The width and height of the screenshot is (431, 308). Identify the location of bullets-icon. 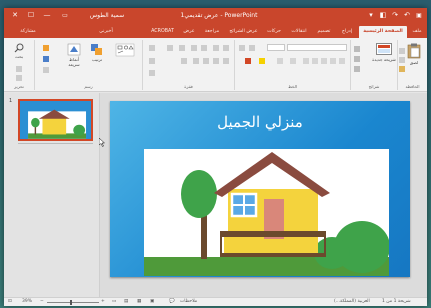
(226, 48).